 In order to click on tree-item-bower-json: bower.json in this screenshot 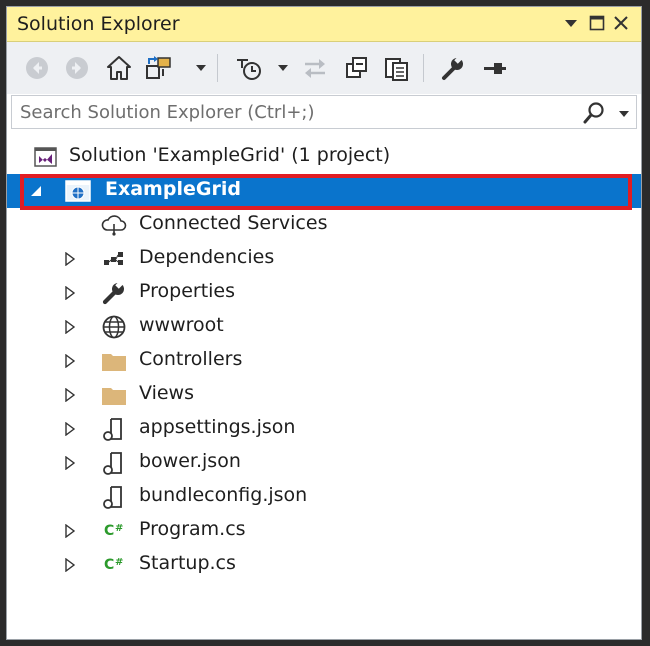, I will do `click(324, 463)`.